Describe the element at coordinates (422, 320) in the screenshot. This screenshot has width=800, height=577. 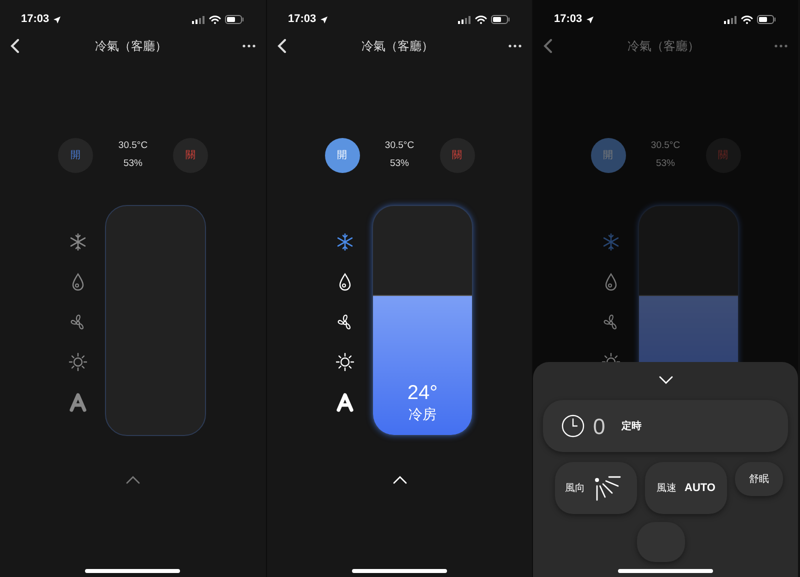
I see `temperature-slider: 24° 冷房` at that location.